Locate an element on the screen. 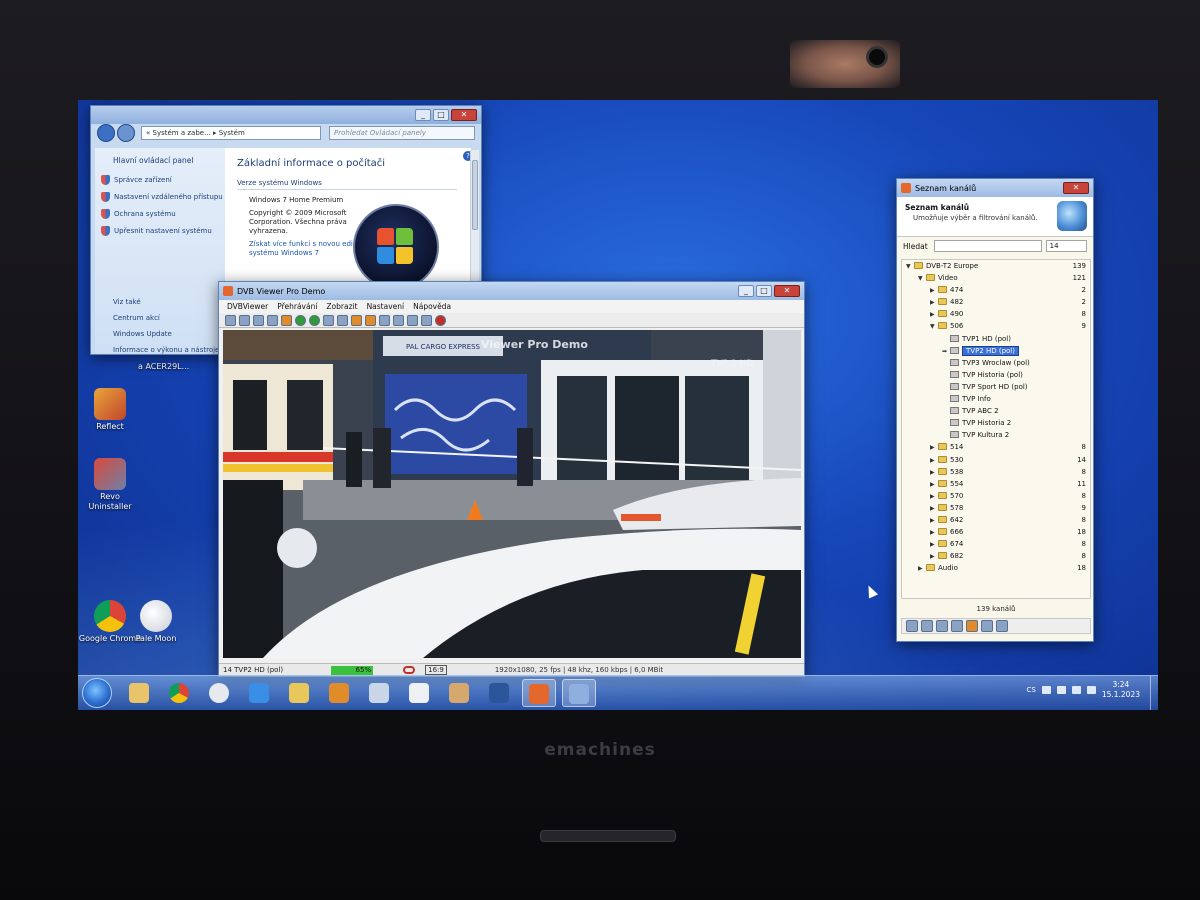  channel-item: TVP Historia 2 is located at coordinates (996, 423).